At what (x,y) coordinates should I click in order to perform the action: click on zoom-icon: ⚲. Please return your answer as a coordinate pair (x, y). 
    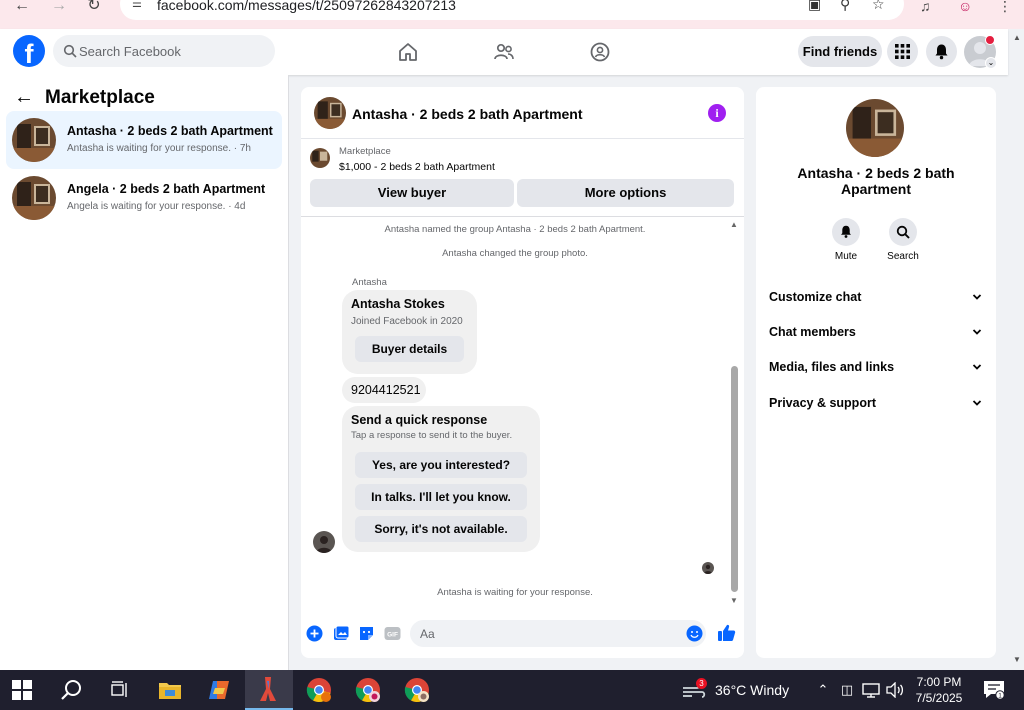
    Looking at the image, I should click on (845, 5).